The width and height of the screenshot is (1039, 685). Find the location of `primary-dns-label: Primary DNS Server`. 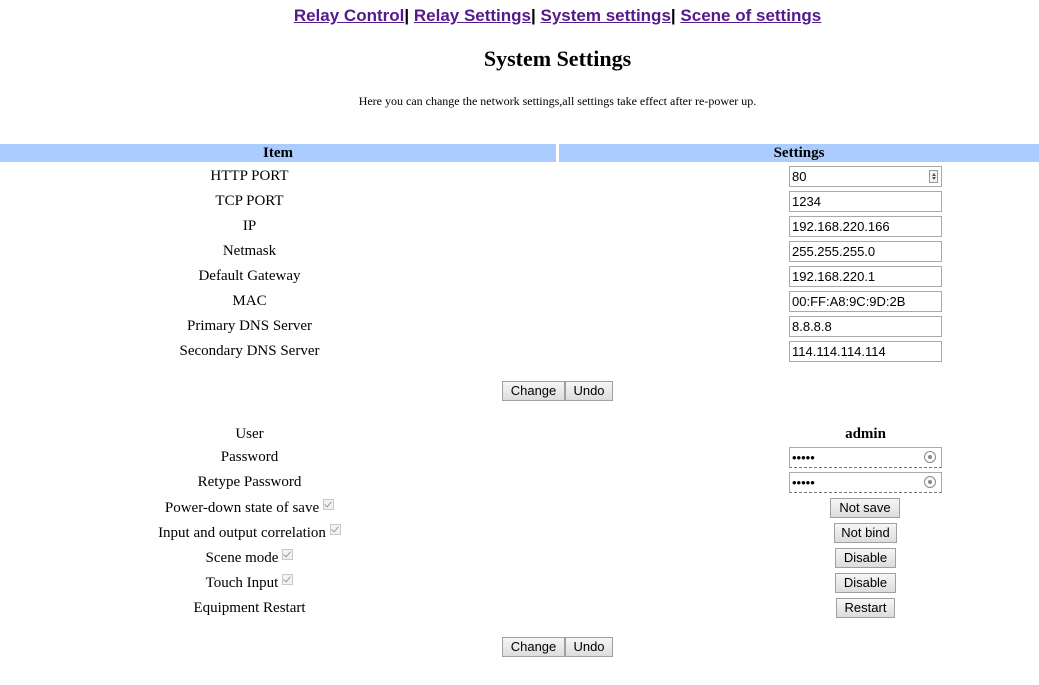

primary-dns-label: Primary DNS Server is located at coordinates (249, 326).